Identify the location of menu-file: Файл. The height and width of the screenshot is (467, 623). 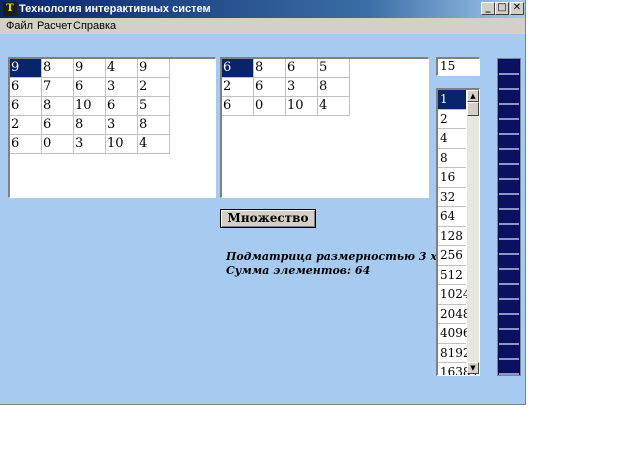
(19, 26).